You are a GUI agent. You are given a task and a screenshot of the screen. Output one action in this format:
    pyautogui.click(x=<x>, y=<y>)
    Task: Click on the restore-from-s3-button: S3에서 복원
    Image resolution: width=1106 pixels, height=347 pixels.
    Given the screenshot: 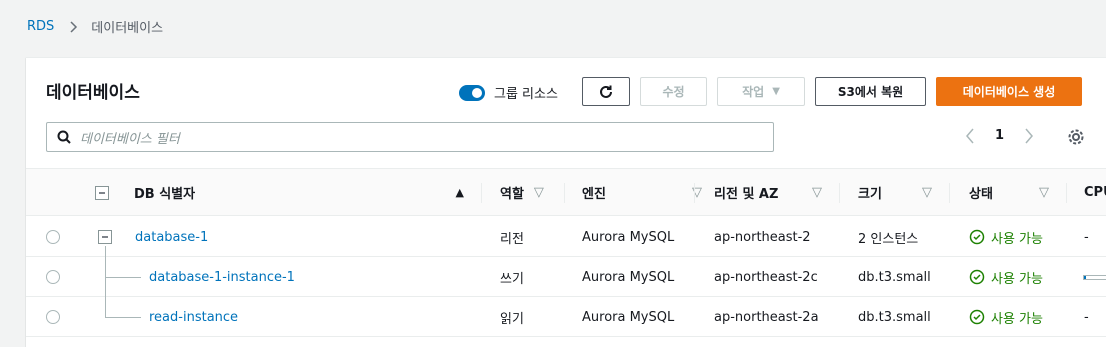 What is the action you would take?
    pyautogui.click(x=870, y=91)
    